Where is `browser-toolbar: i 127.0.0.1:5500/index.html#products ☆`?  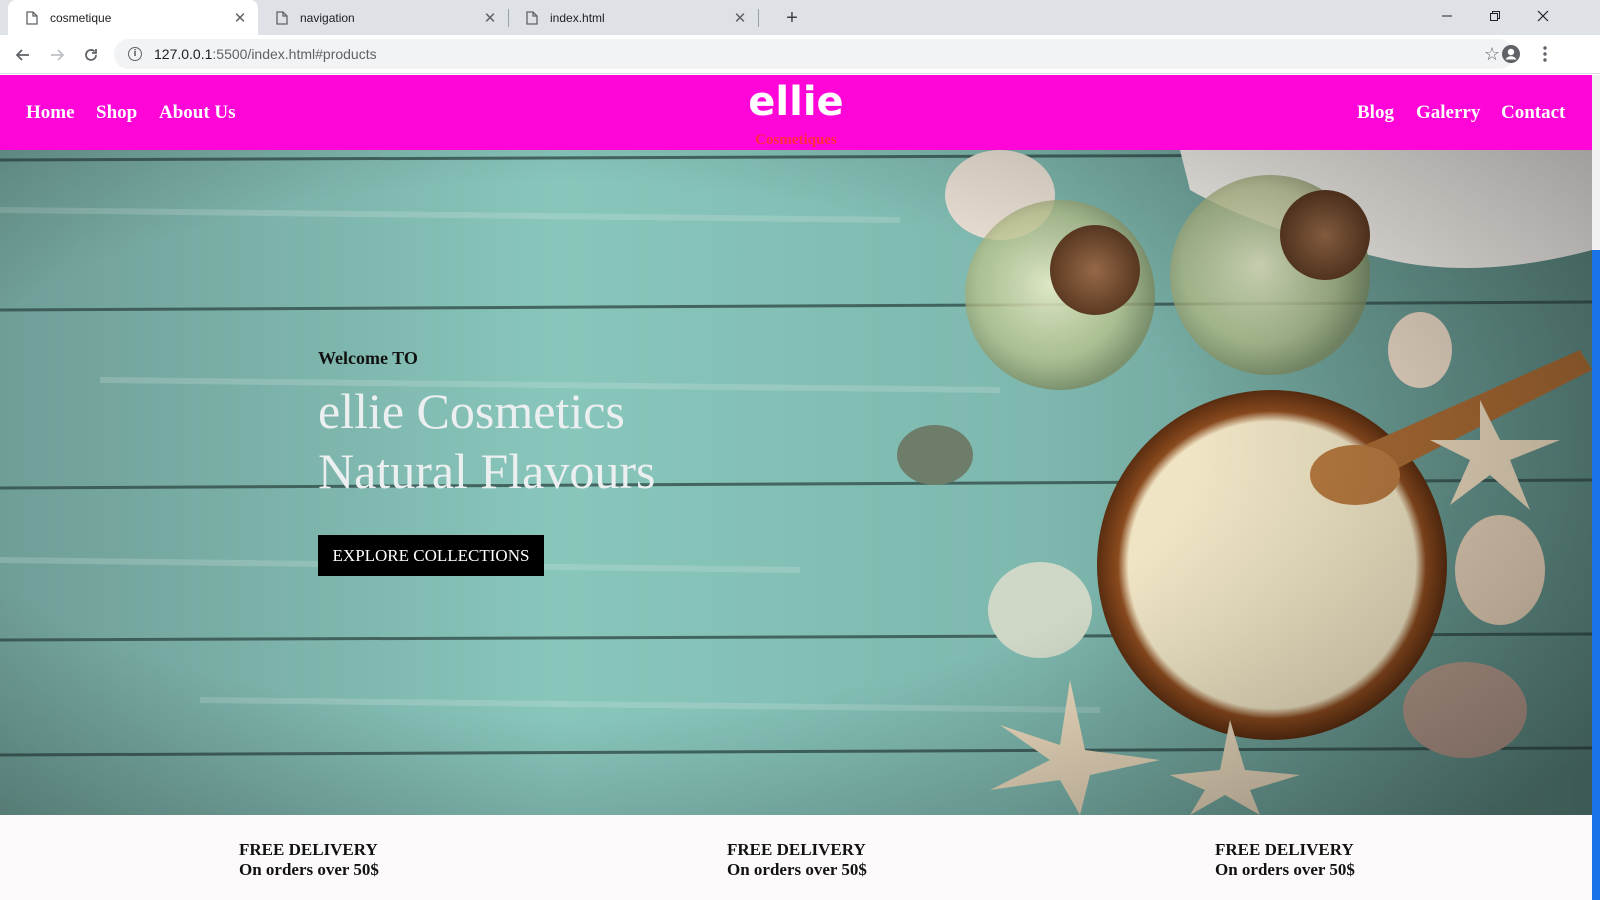 browser-toolbar: i 127.0.0.1:5500/index.html#products ☆ is located at coordinates (800, 54).